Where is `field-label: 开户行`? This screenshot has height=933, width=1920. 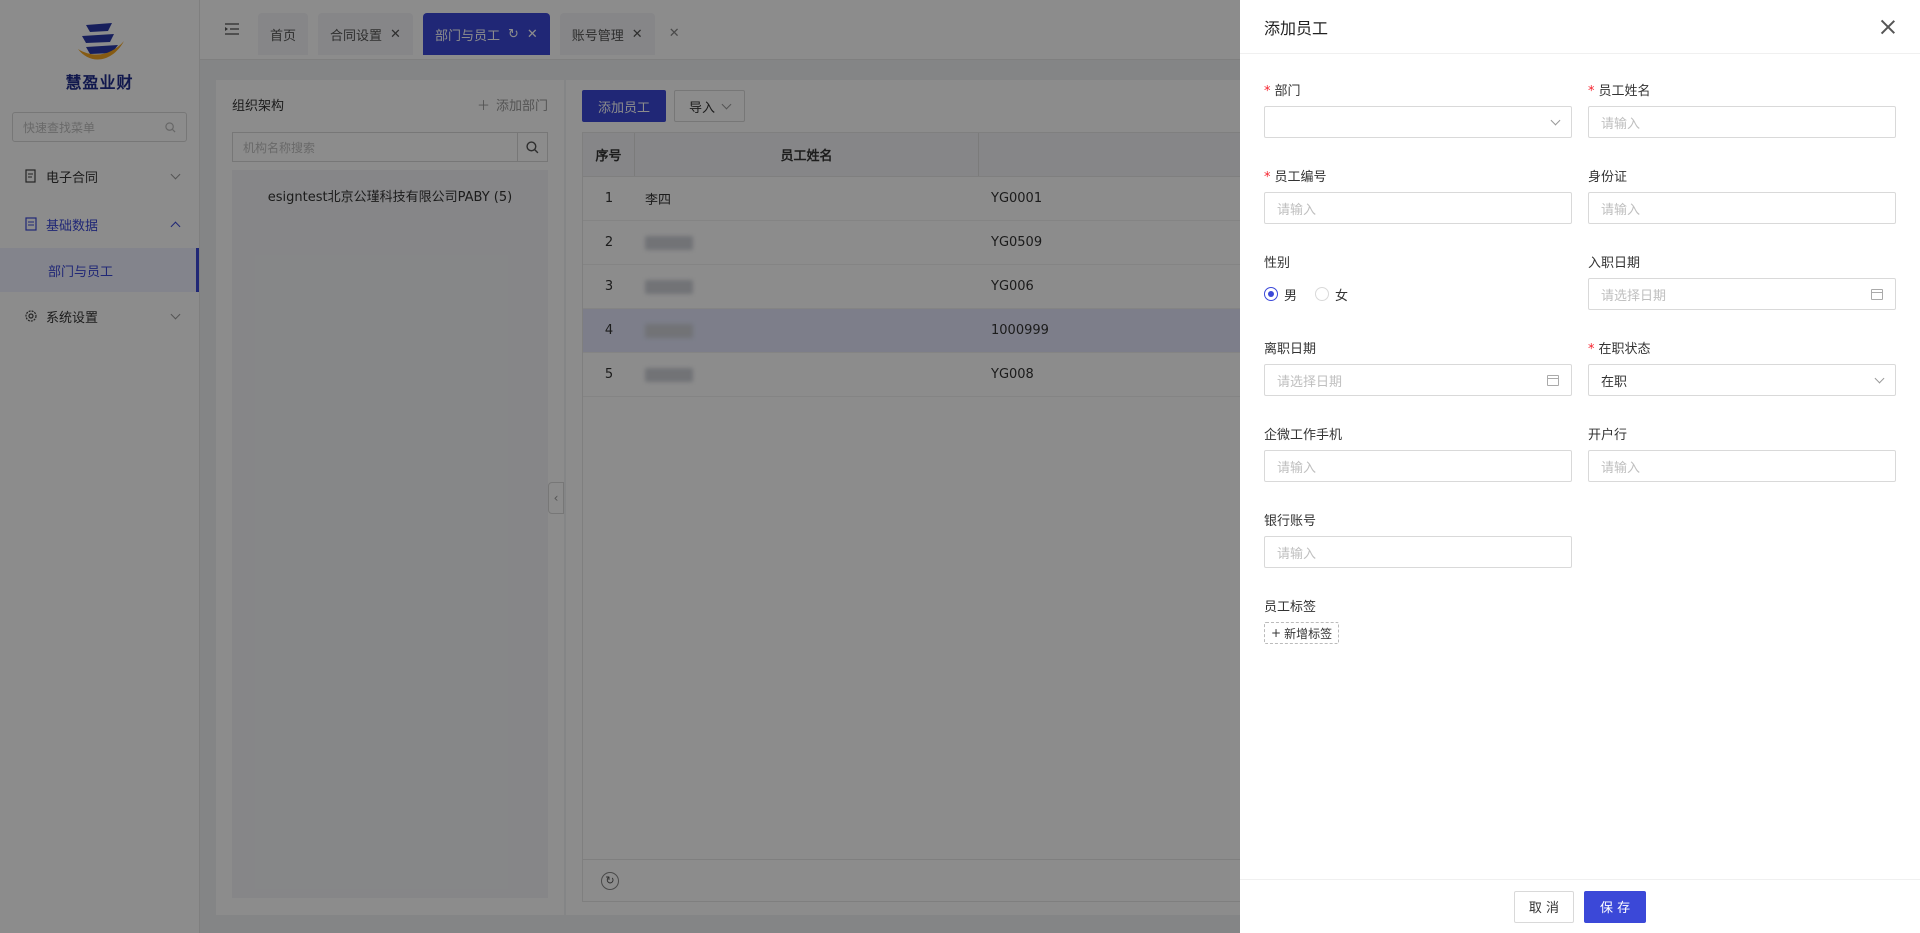
field-label: 开户行 is located at coordinates (1608, 435).